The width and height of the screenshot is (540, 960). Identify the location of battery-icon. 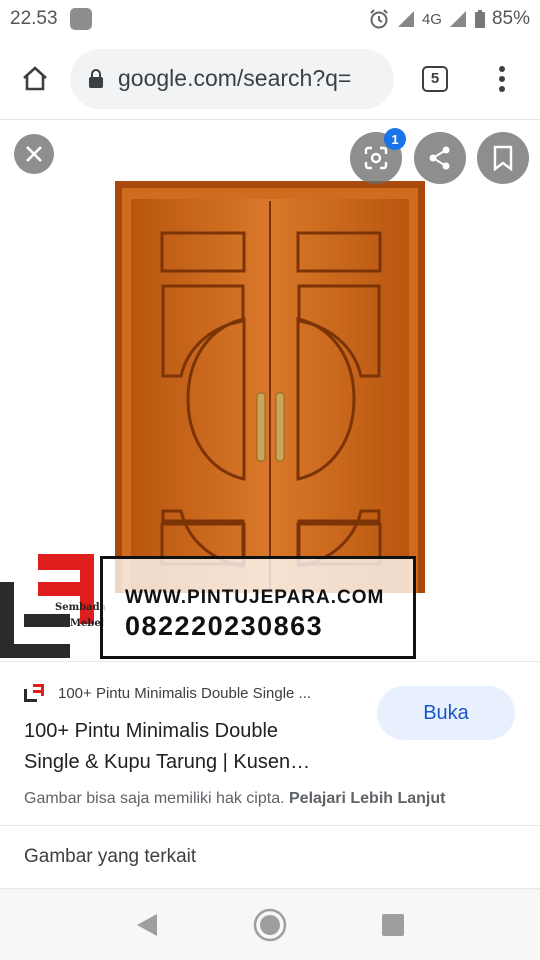
(480, 19).